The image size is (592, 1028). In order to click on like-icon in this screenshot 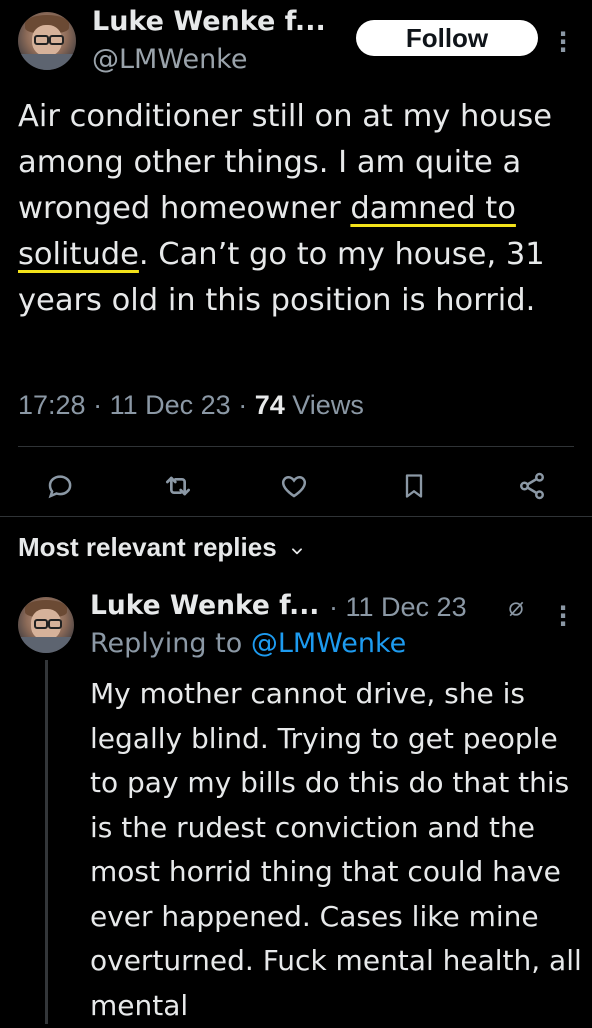, I will do `click(294, 486)`.